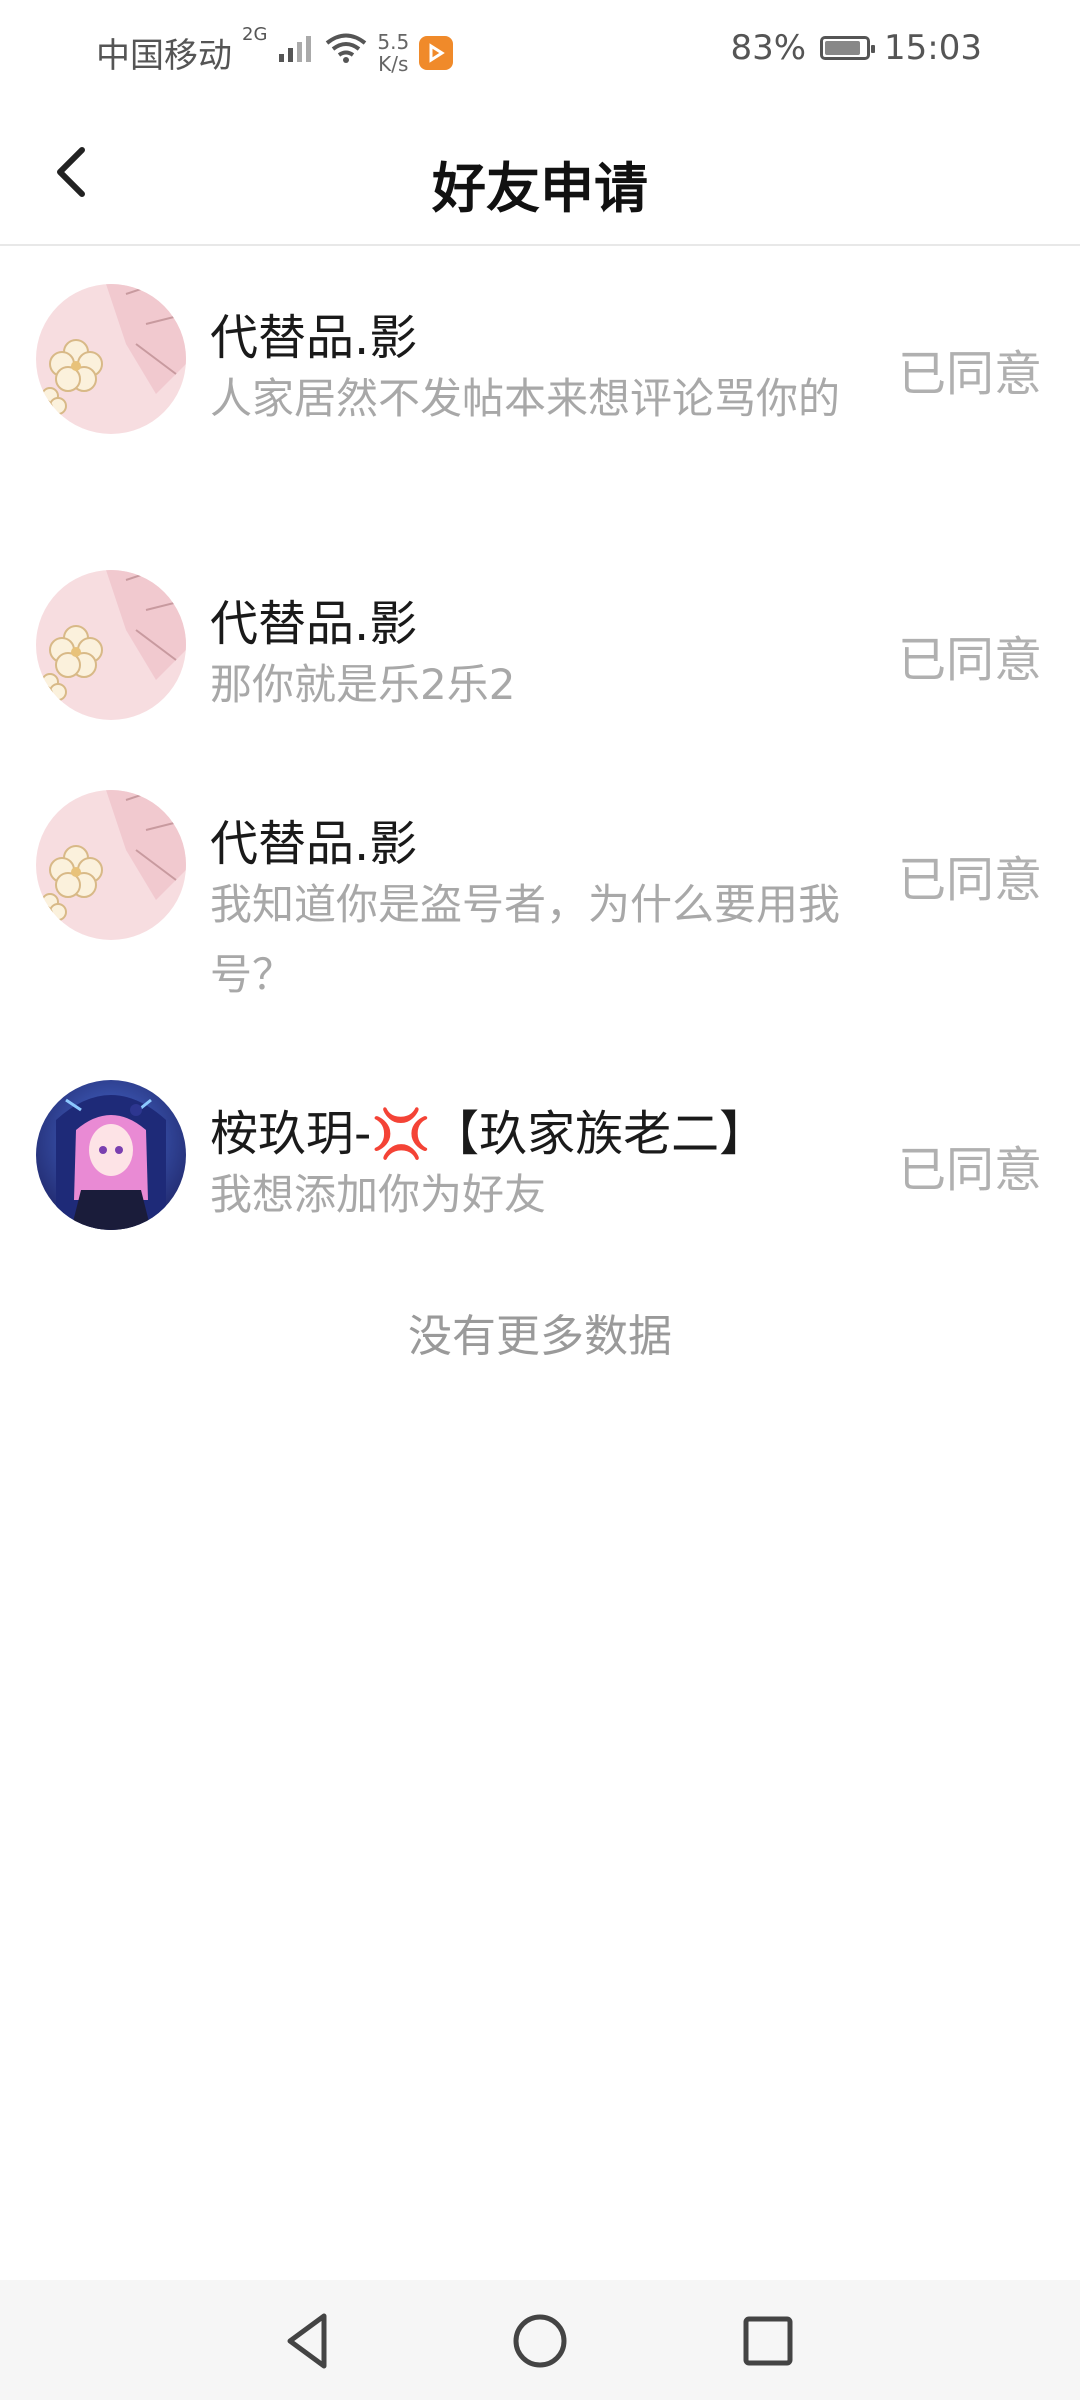 Image resolution: width=1080 pixels, height=2400 pixels. I want to click on status-left: 中国移动 2G 5.5 K/s, so click(275, 50).